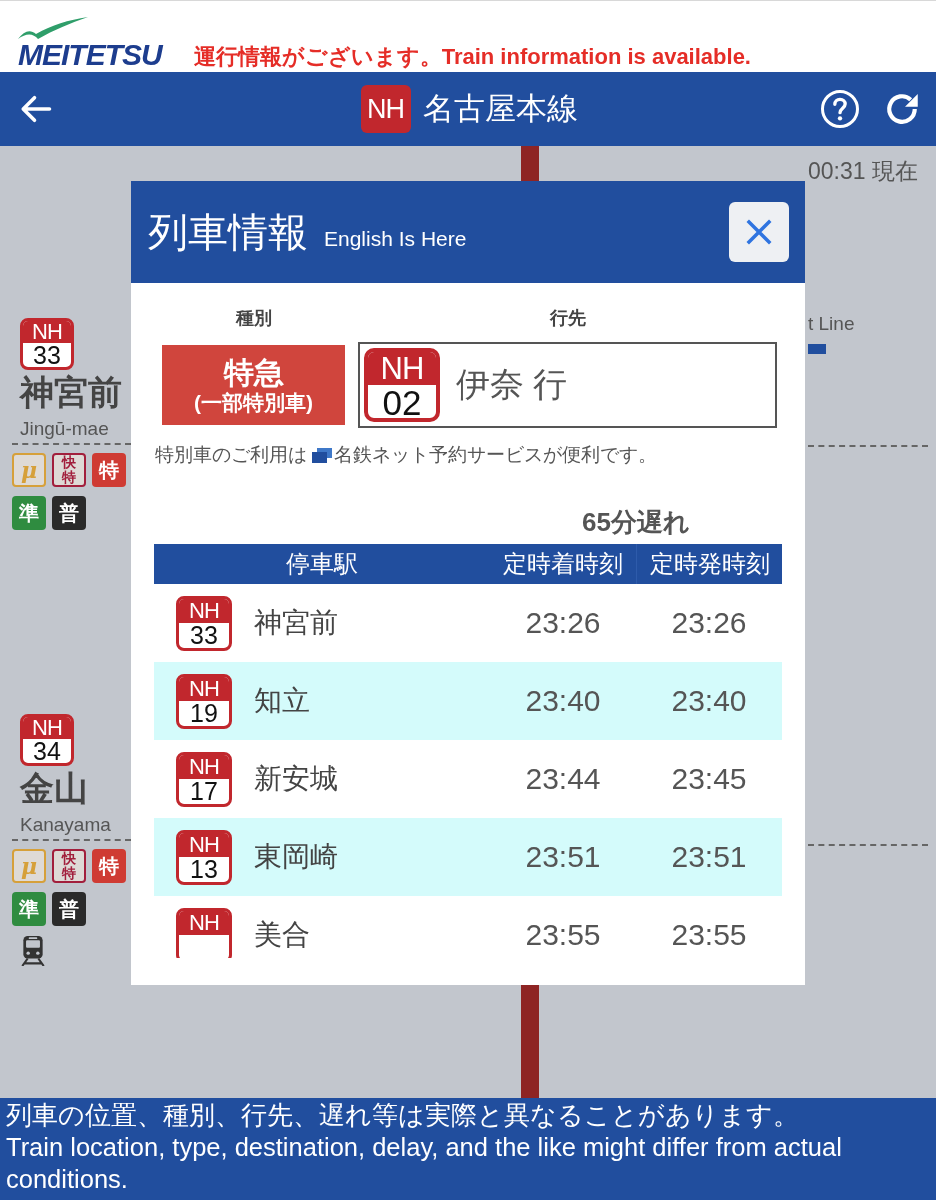 The image size is (936, 1200). I want to click on arrival-time: 23:55, so click(563, 935).